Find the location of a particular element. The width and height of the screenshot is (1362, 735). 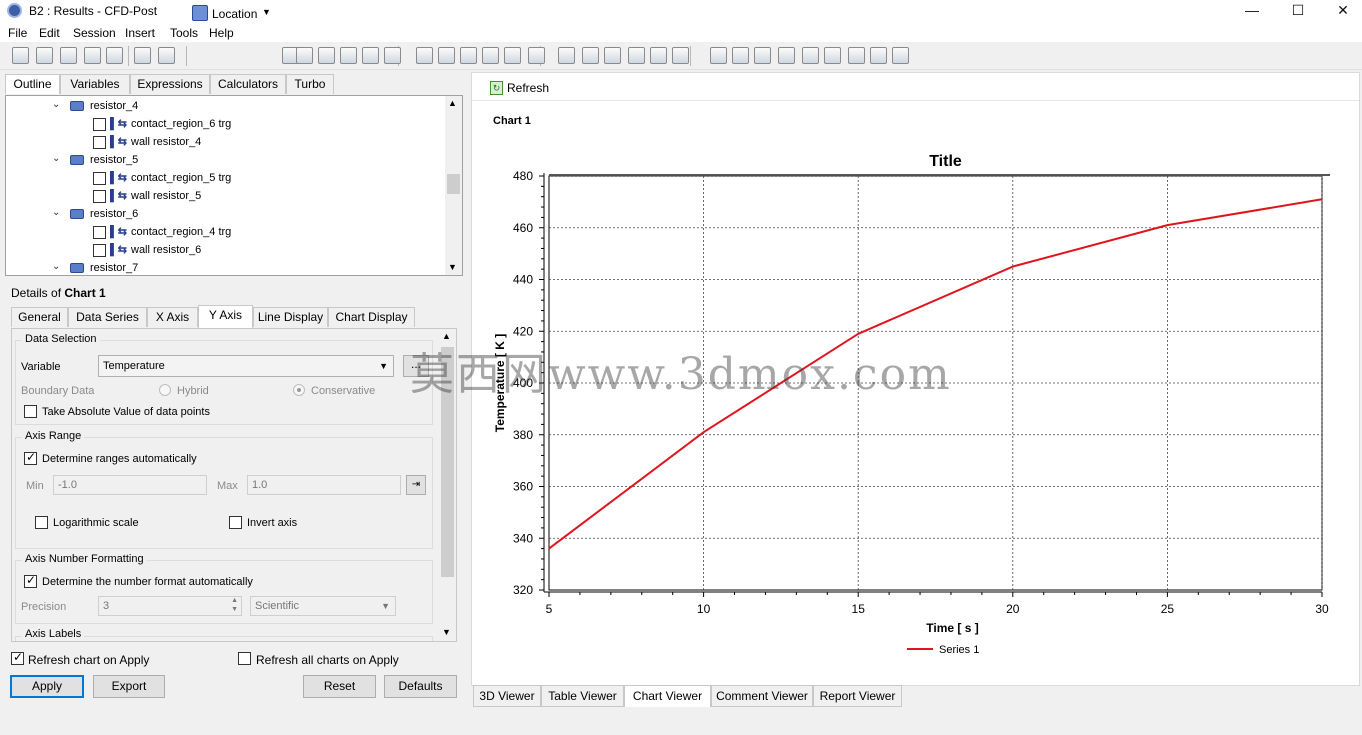

tree-row: ⌄ resistor_5 is located at coordinates (226, 160).